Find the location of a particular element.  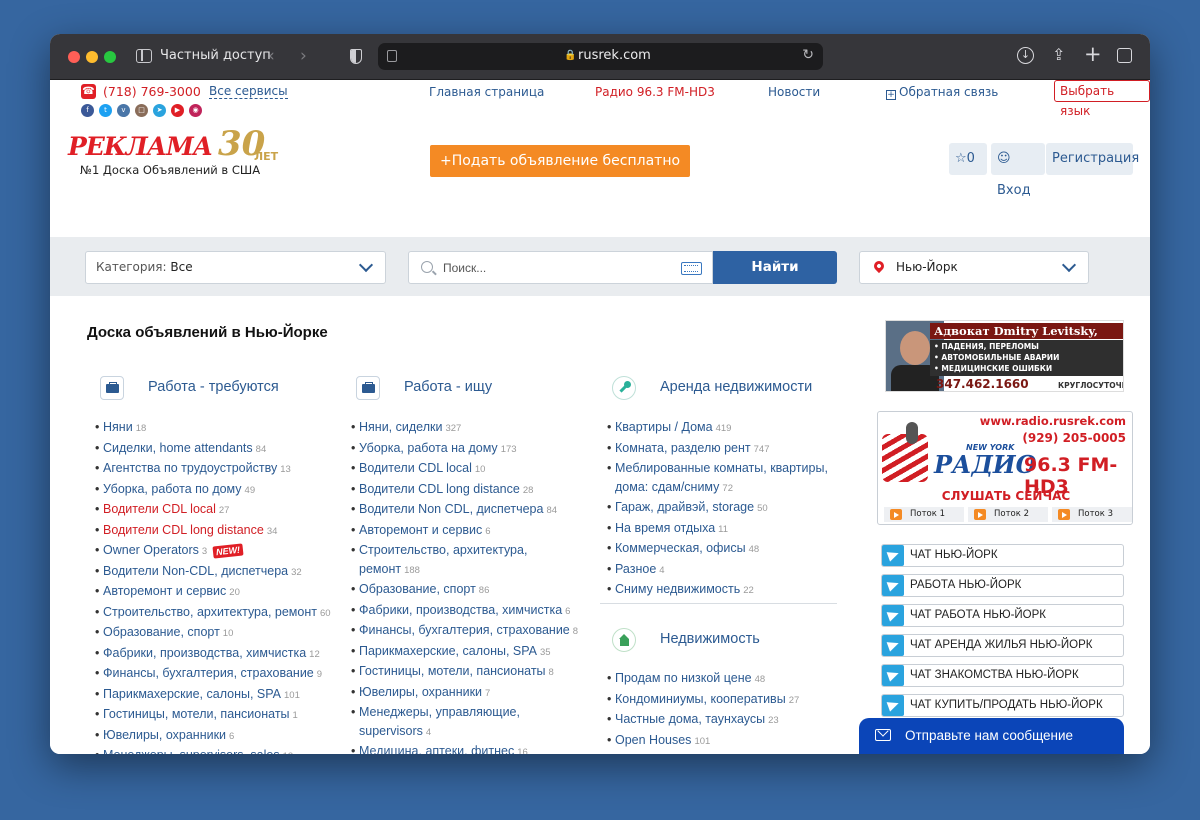

youtube-icon: ▶ is located at coordinates (177, 110).